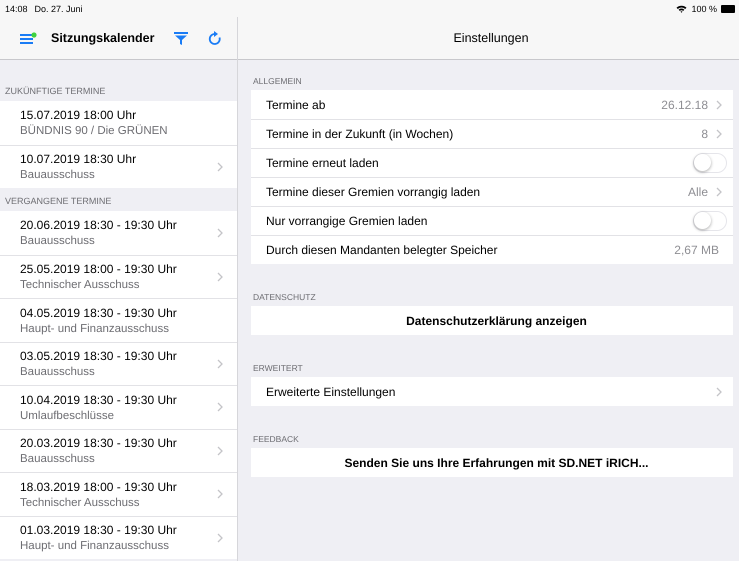 Image resolution: width=739 pixels, height=561 pixels. Describe the element at coordinates (58, 9) in the screenshot. I see `status-date: Do. 27. Juni` at that location.